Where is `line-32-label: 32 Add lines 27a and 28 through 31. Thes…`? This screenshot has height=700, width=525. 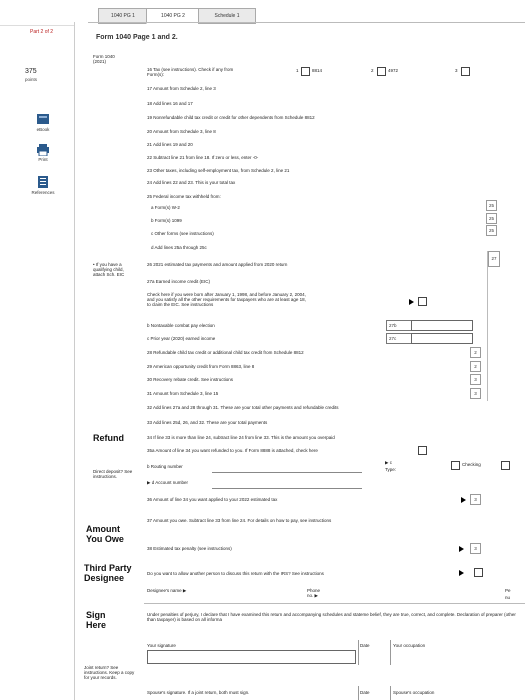 line-32-label: 32 Add lines 27a and 28 through 31. Thes… is located at coordinates (243, 407).